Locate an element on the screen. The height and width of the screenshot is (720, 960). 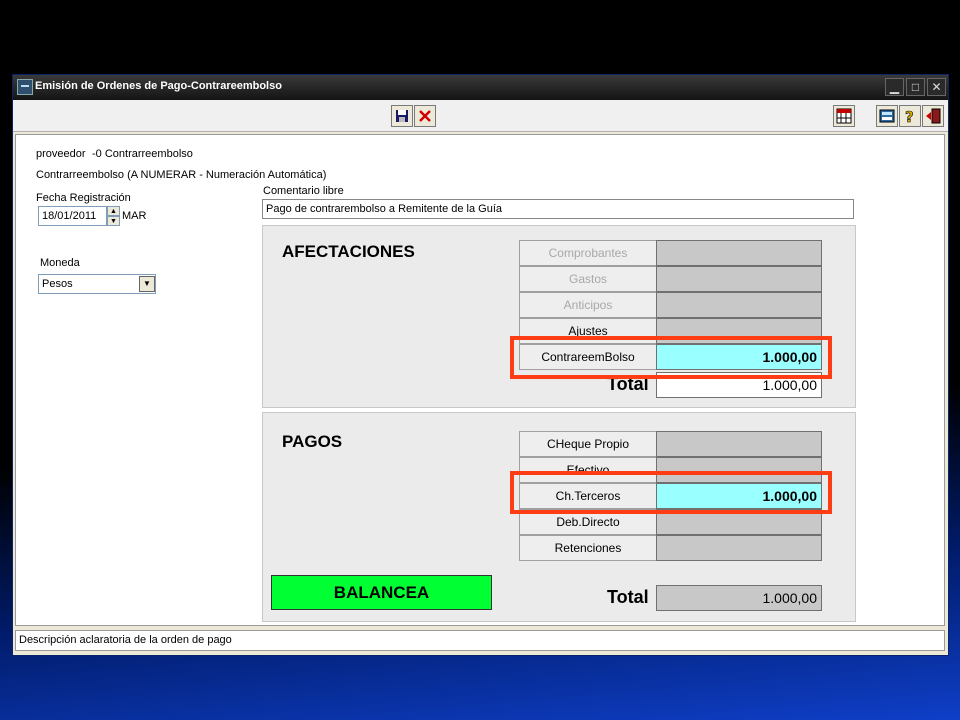
date-spin-up: ▲ is located at coordinates (113, 211).